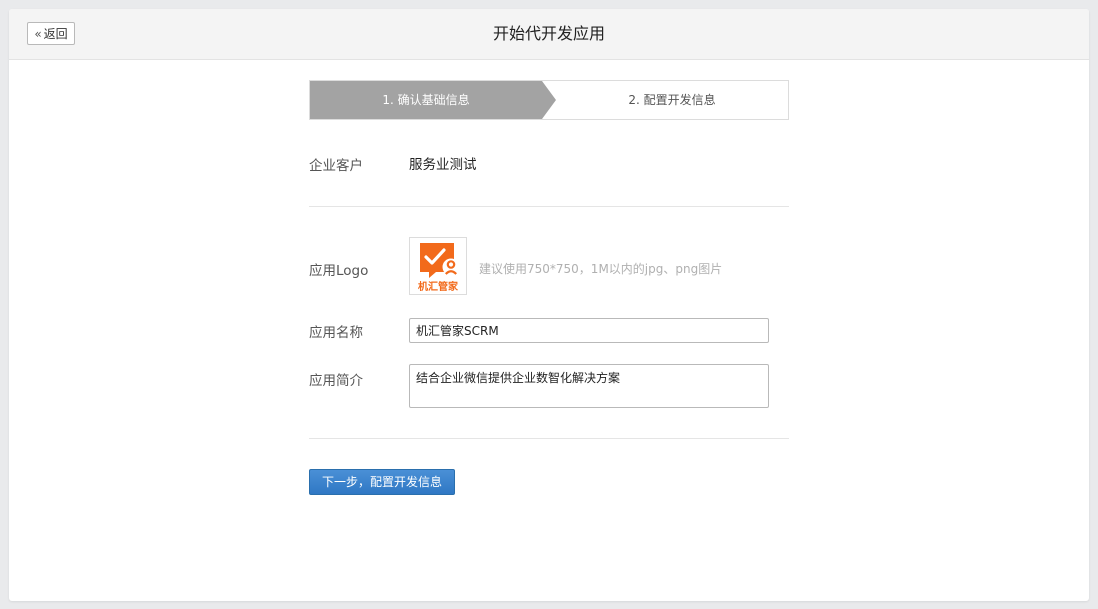  I want to click on app-logo-image: 机汇管家, so click(439, 268).